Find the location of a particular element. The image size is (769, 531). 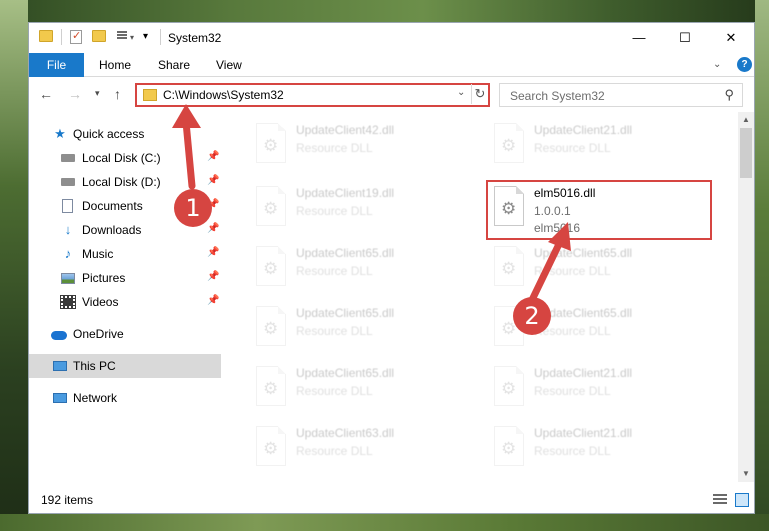

close-button: ✕ is located at coordinates (731, 38).